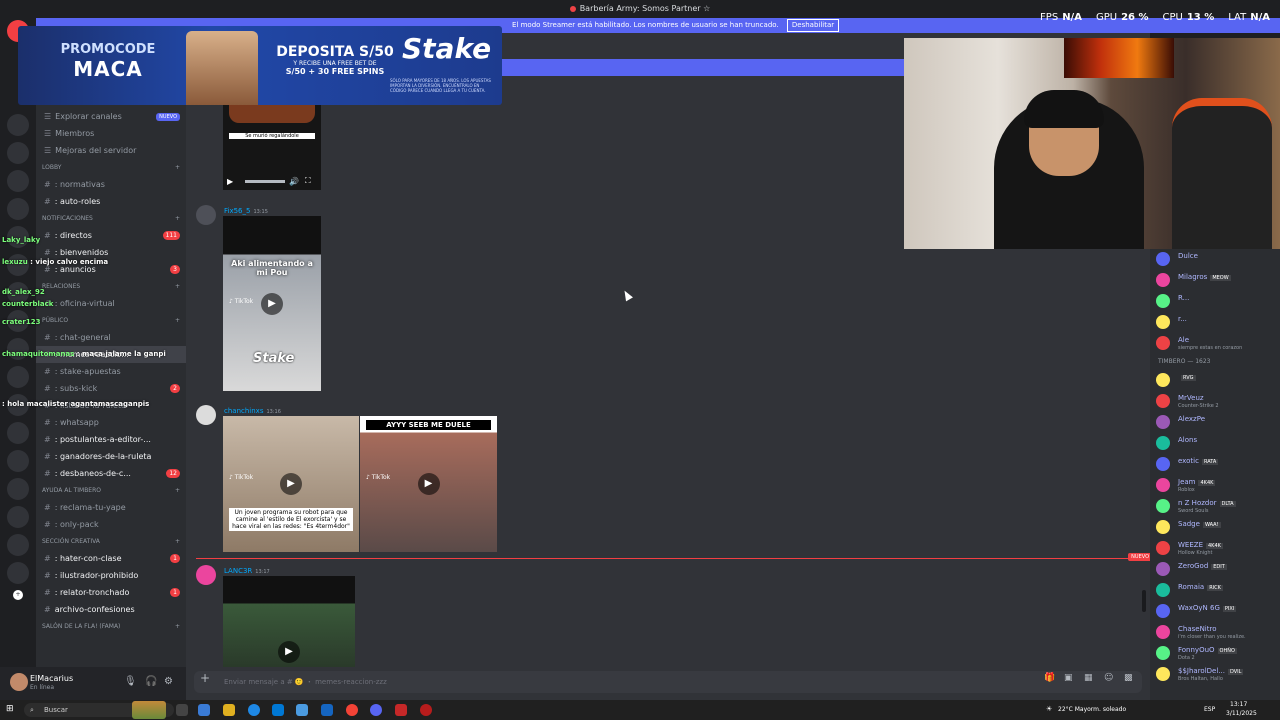 Image resolution: width=1280 pixels, height=720 pixels. What do you see at coordinates (1215, 422) in the screenshot?
I see `member-item: AlexzPe` at bounding box center [1215, 422].